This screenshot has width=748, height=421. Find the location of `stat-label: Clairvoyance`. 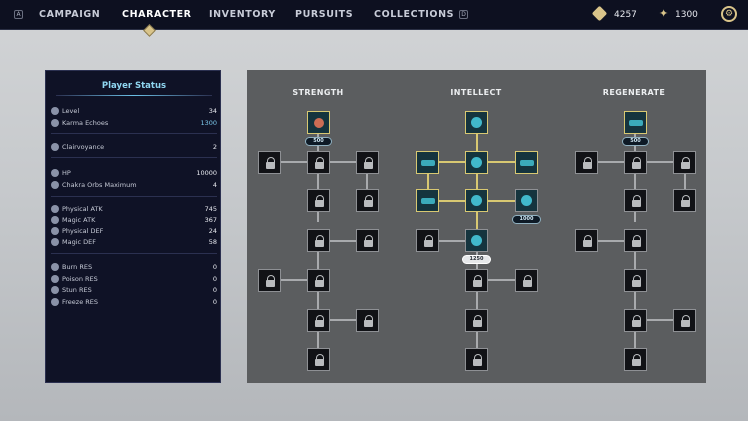

stat-label: Clairvoyance is located at coordinates (83, 147).